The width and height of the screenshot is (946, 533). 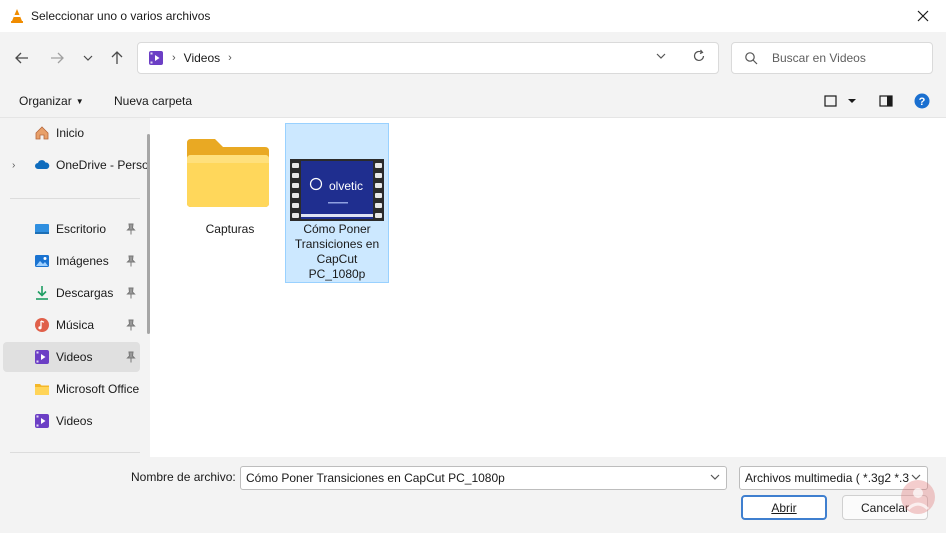 What do you see at coordinates (42, 229) in the screenshot?
I see `desktop-icon` at bounding box center [42, 229].